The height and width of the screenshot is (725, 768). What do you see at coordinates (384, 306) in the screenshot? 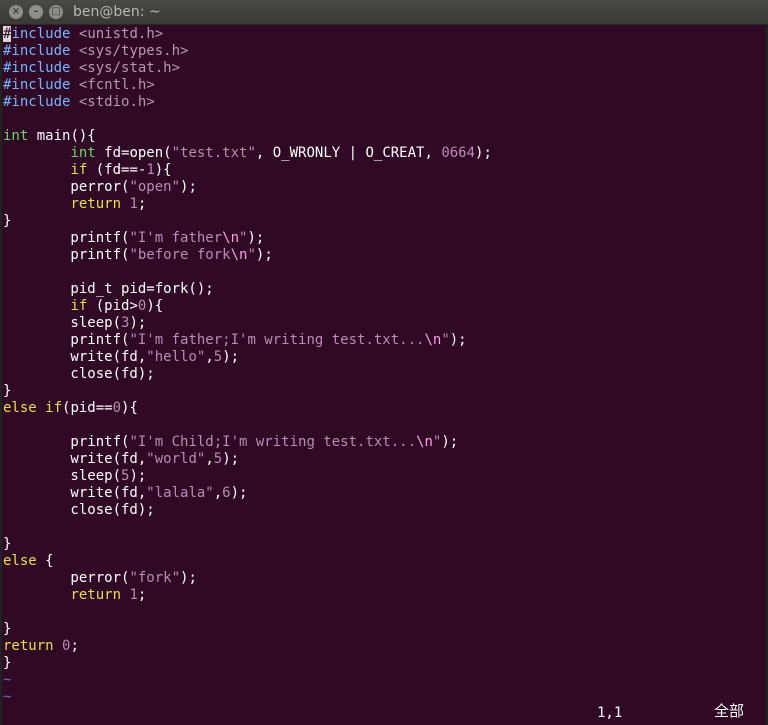
I see `code-line: if (pid>0){` at bounding box center [384, 306].